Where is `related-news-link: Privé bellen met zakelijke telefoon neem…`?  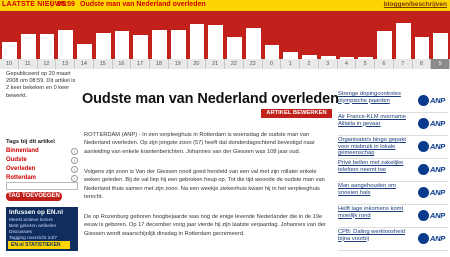 related-news-link: Privé bellen met zakelijke telefoon neem… is located at coordinates (376, 166).